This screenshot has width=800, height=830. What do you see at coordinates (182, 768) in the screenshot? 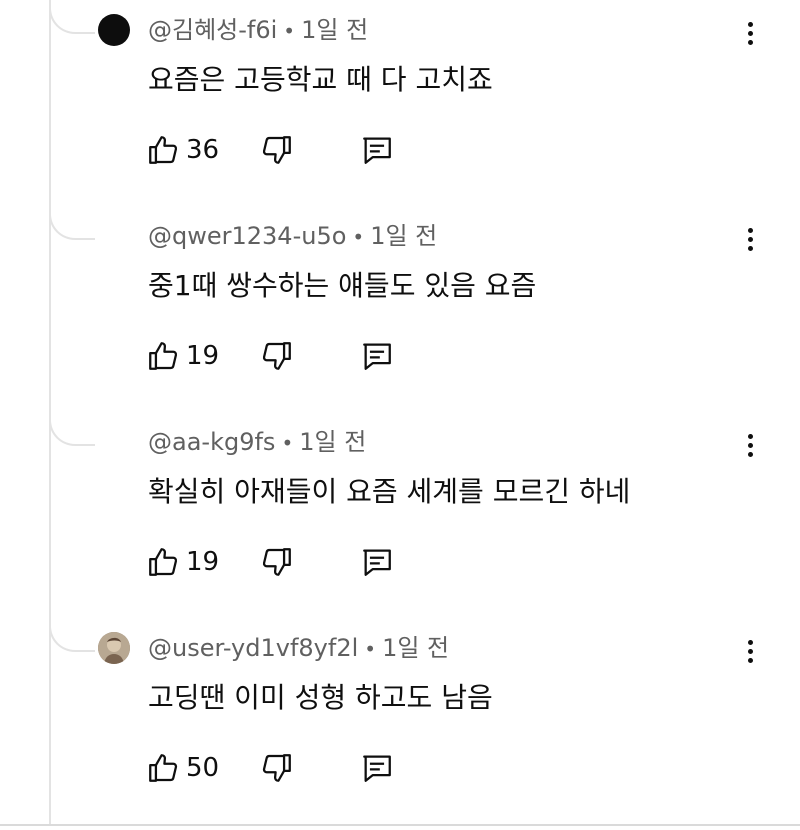
I see `like-button: 50` at bounding box center [182, 768].